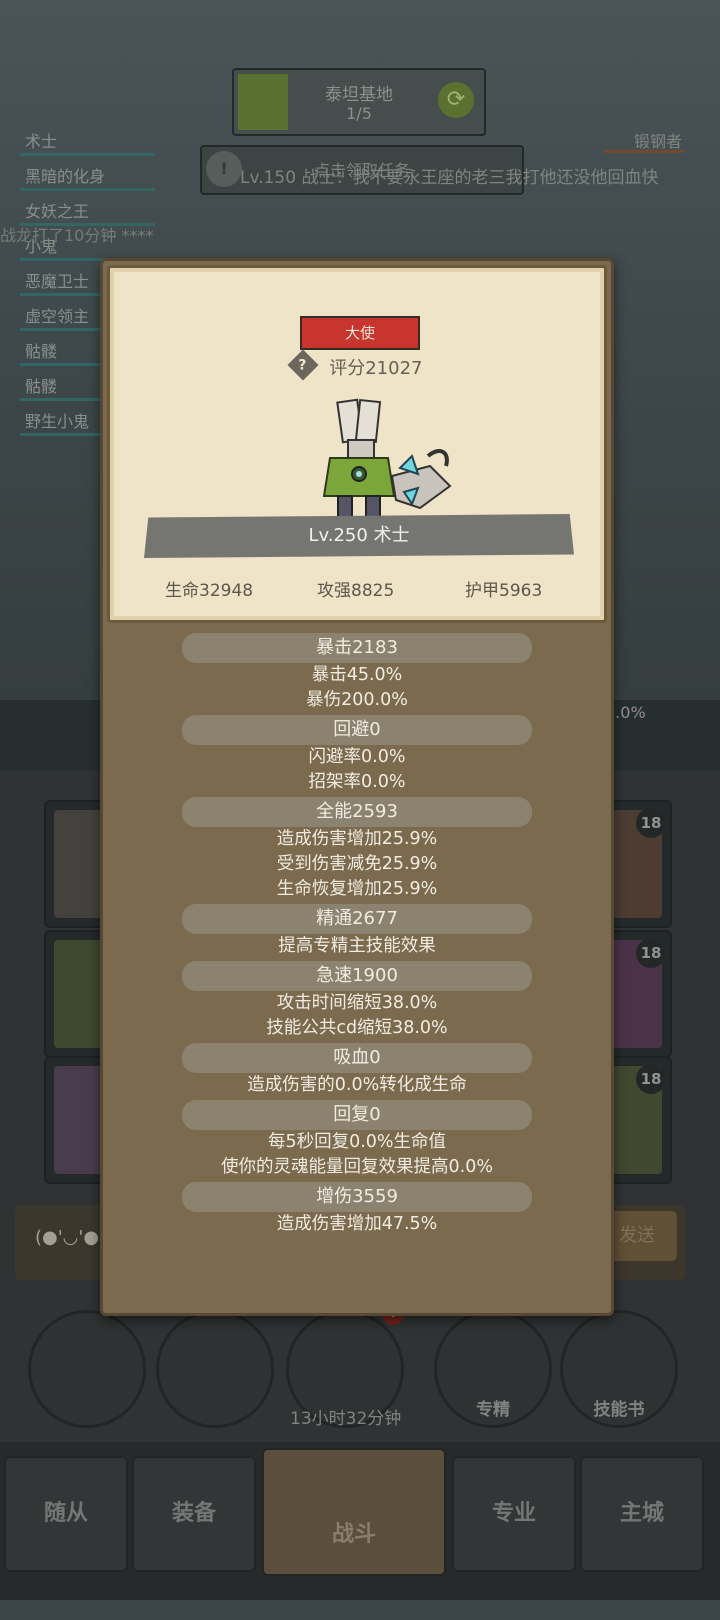  Describe the element at coordinates (357, 675) in the screenshot. I see `stat-line: 暴击45.0%` at that location.